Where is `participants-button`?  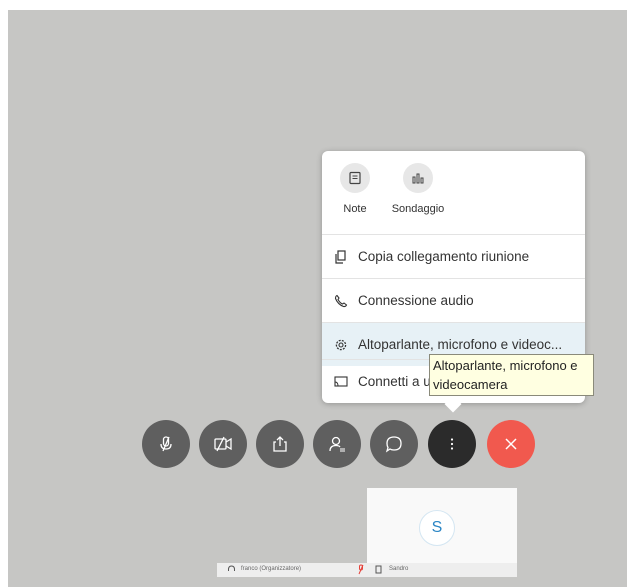 participants-button is located at coordinates (337, 444).